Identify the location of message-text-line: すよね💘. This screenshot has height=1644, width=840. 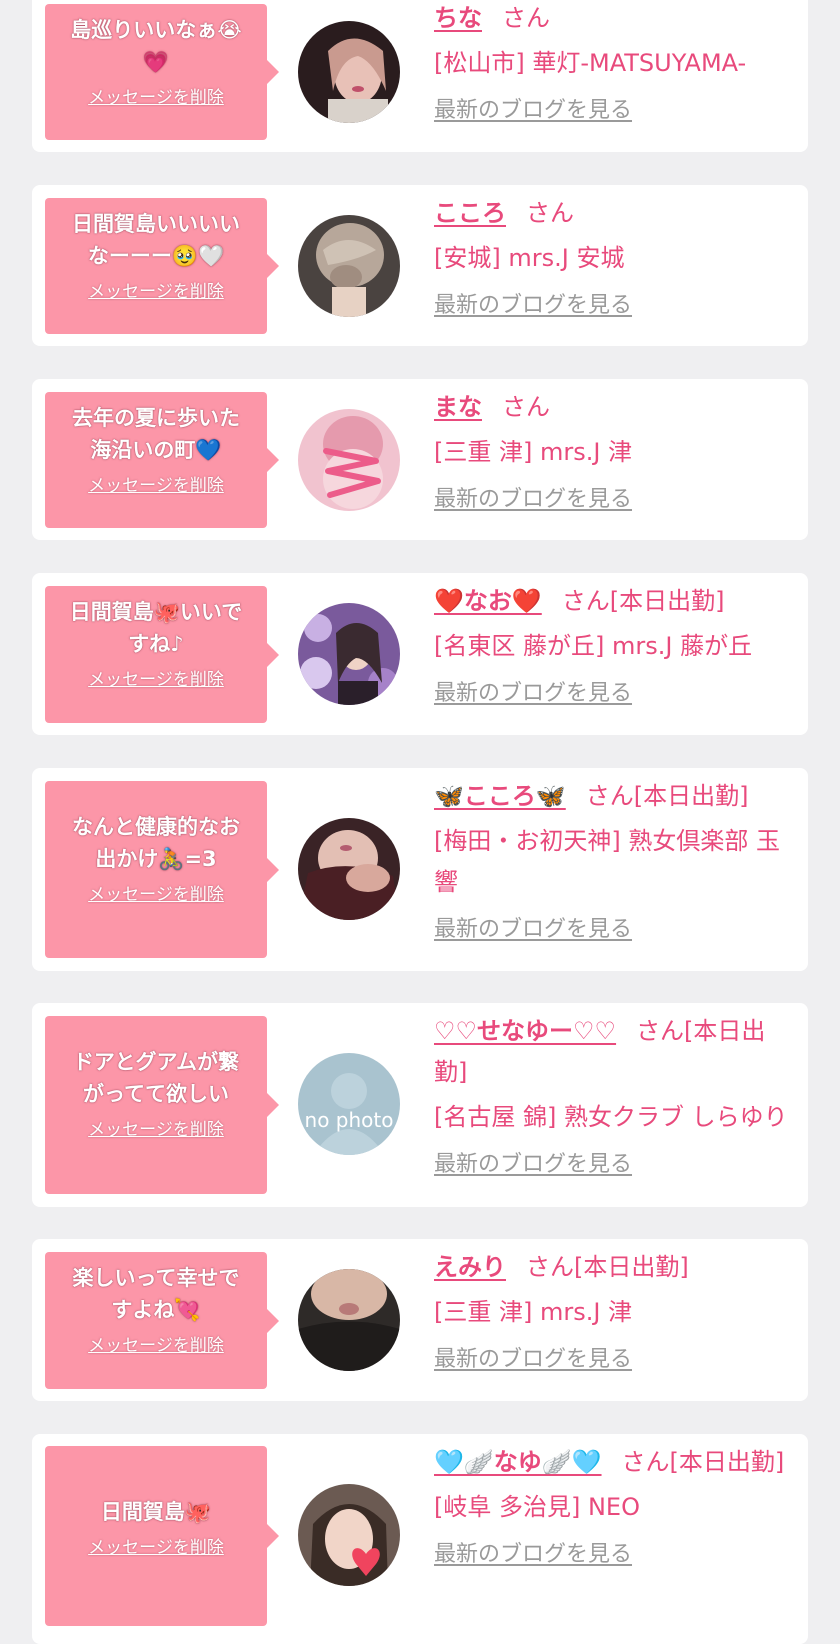
(156, 1310).